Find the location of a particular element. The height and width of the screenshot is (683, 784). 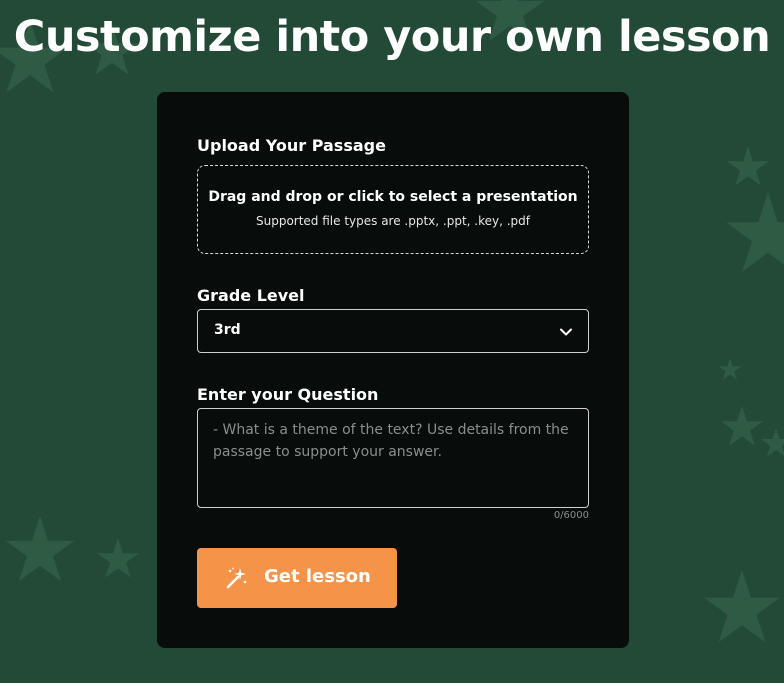

chevron-down-icon is located at coordinates (566, 332).